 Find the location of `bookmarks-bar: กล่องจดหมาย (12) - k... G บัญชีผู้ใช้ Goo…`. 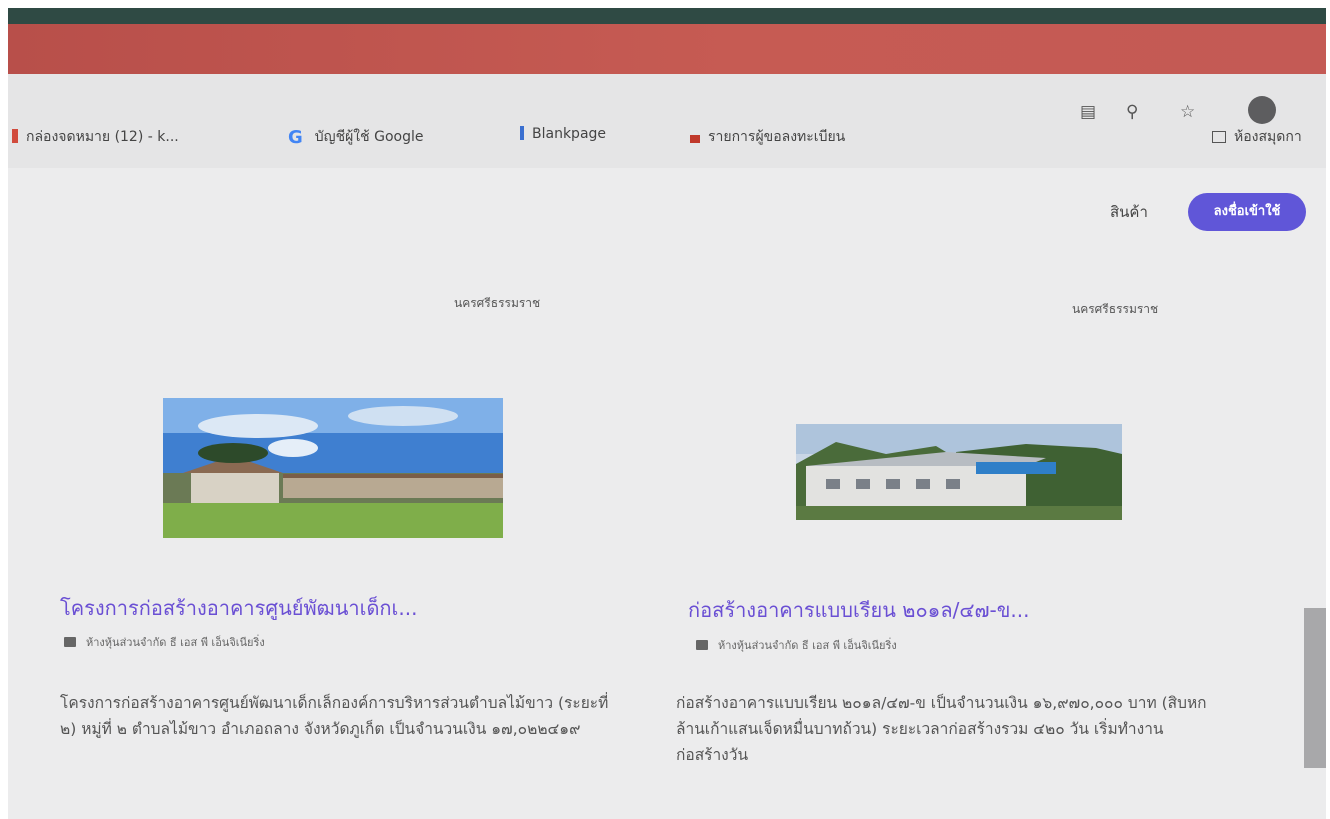

bookmarks-bar: กล่องจดหมาย (12) - k... G บัญชีผู้ใช้ Goo… is located at coordinates (667, 136).